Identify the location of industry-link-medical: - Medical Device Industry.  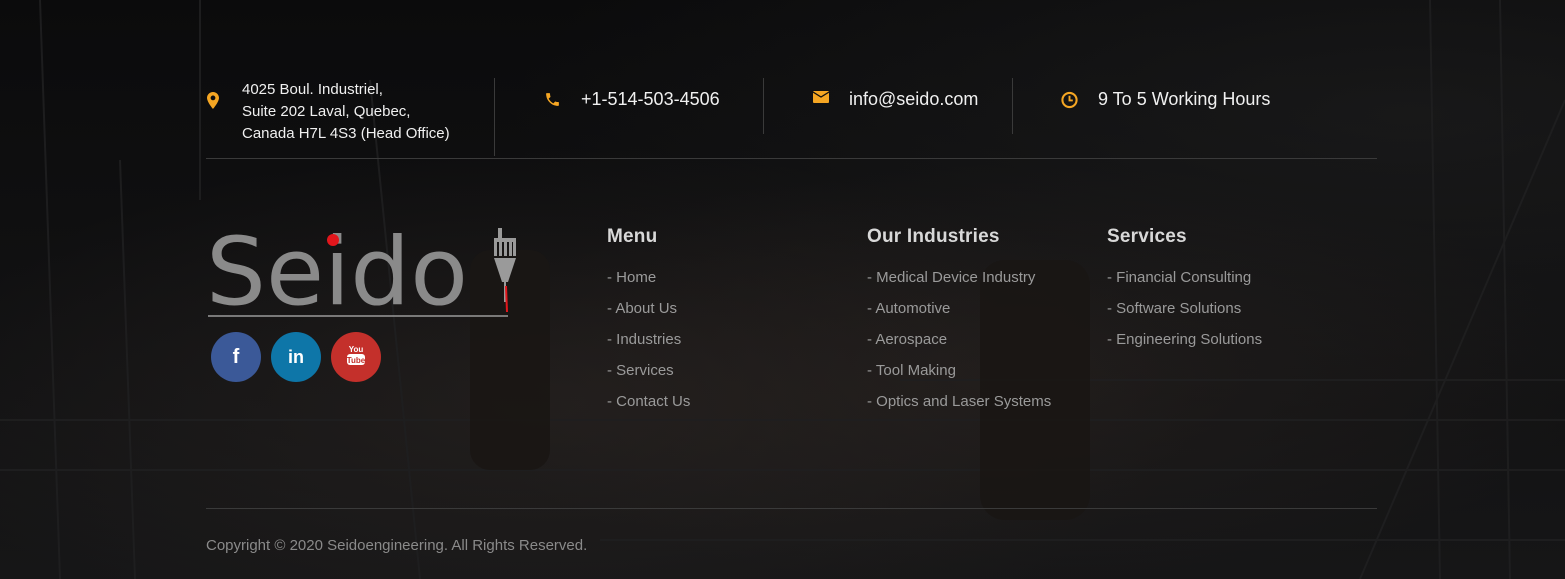
(962, 277).